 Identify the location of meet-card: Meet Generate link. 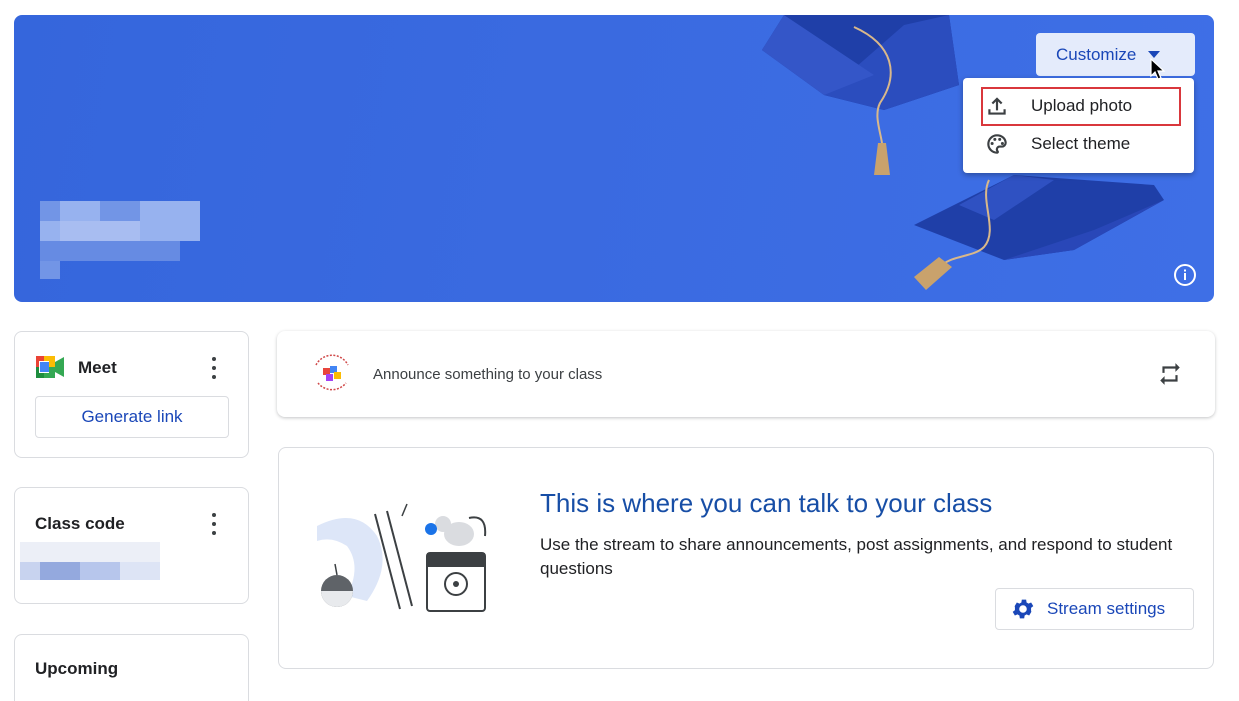
(131, 394).